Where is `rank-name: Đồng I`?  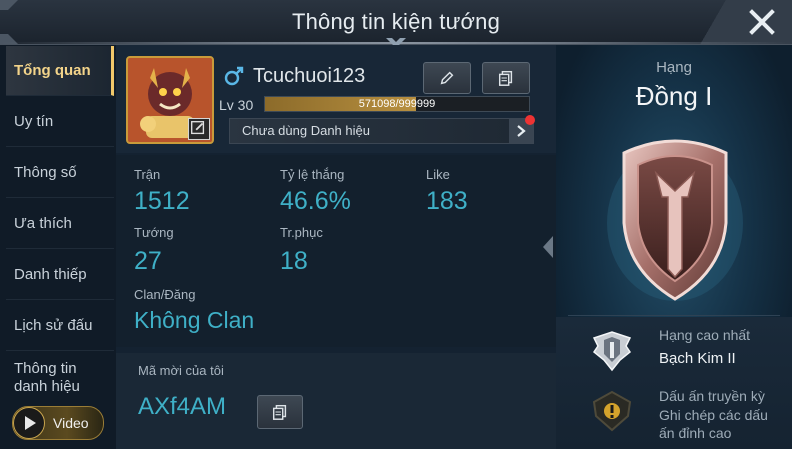
rank-name: Đồng I is located at coordinates (674, 96).